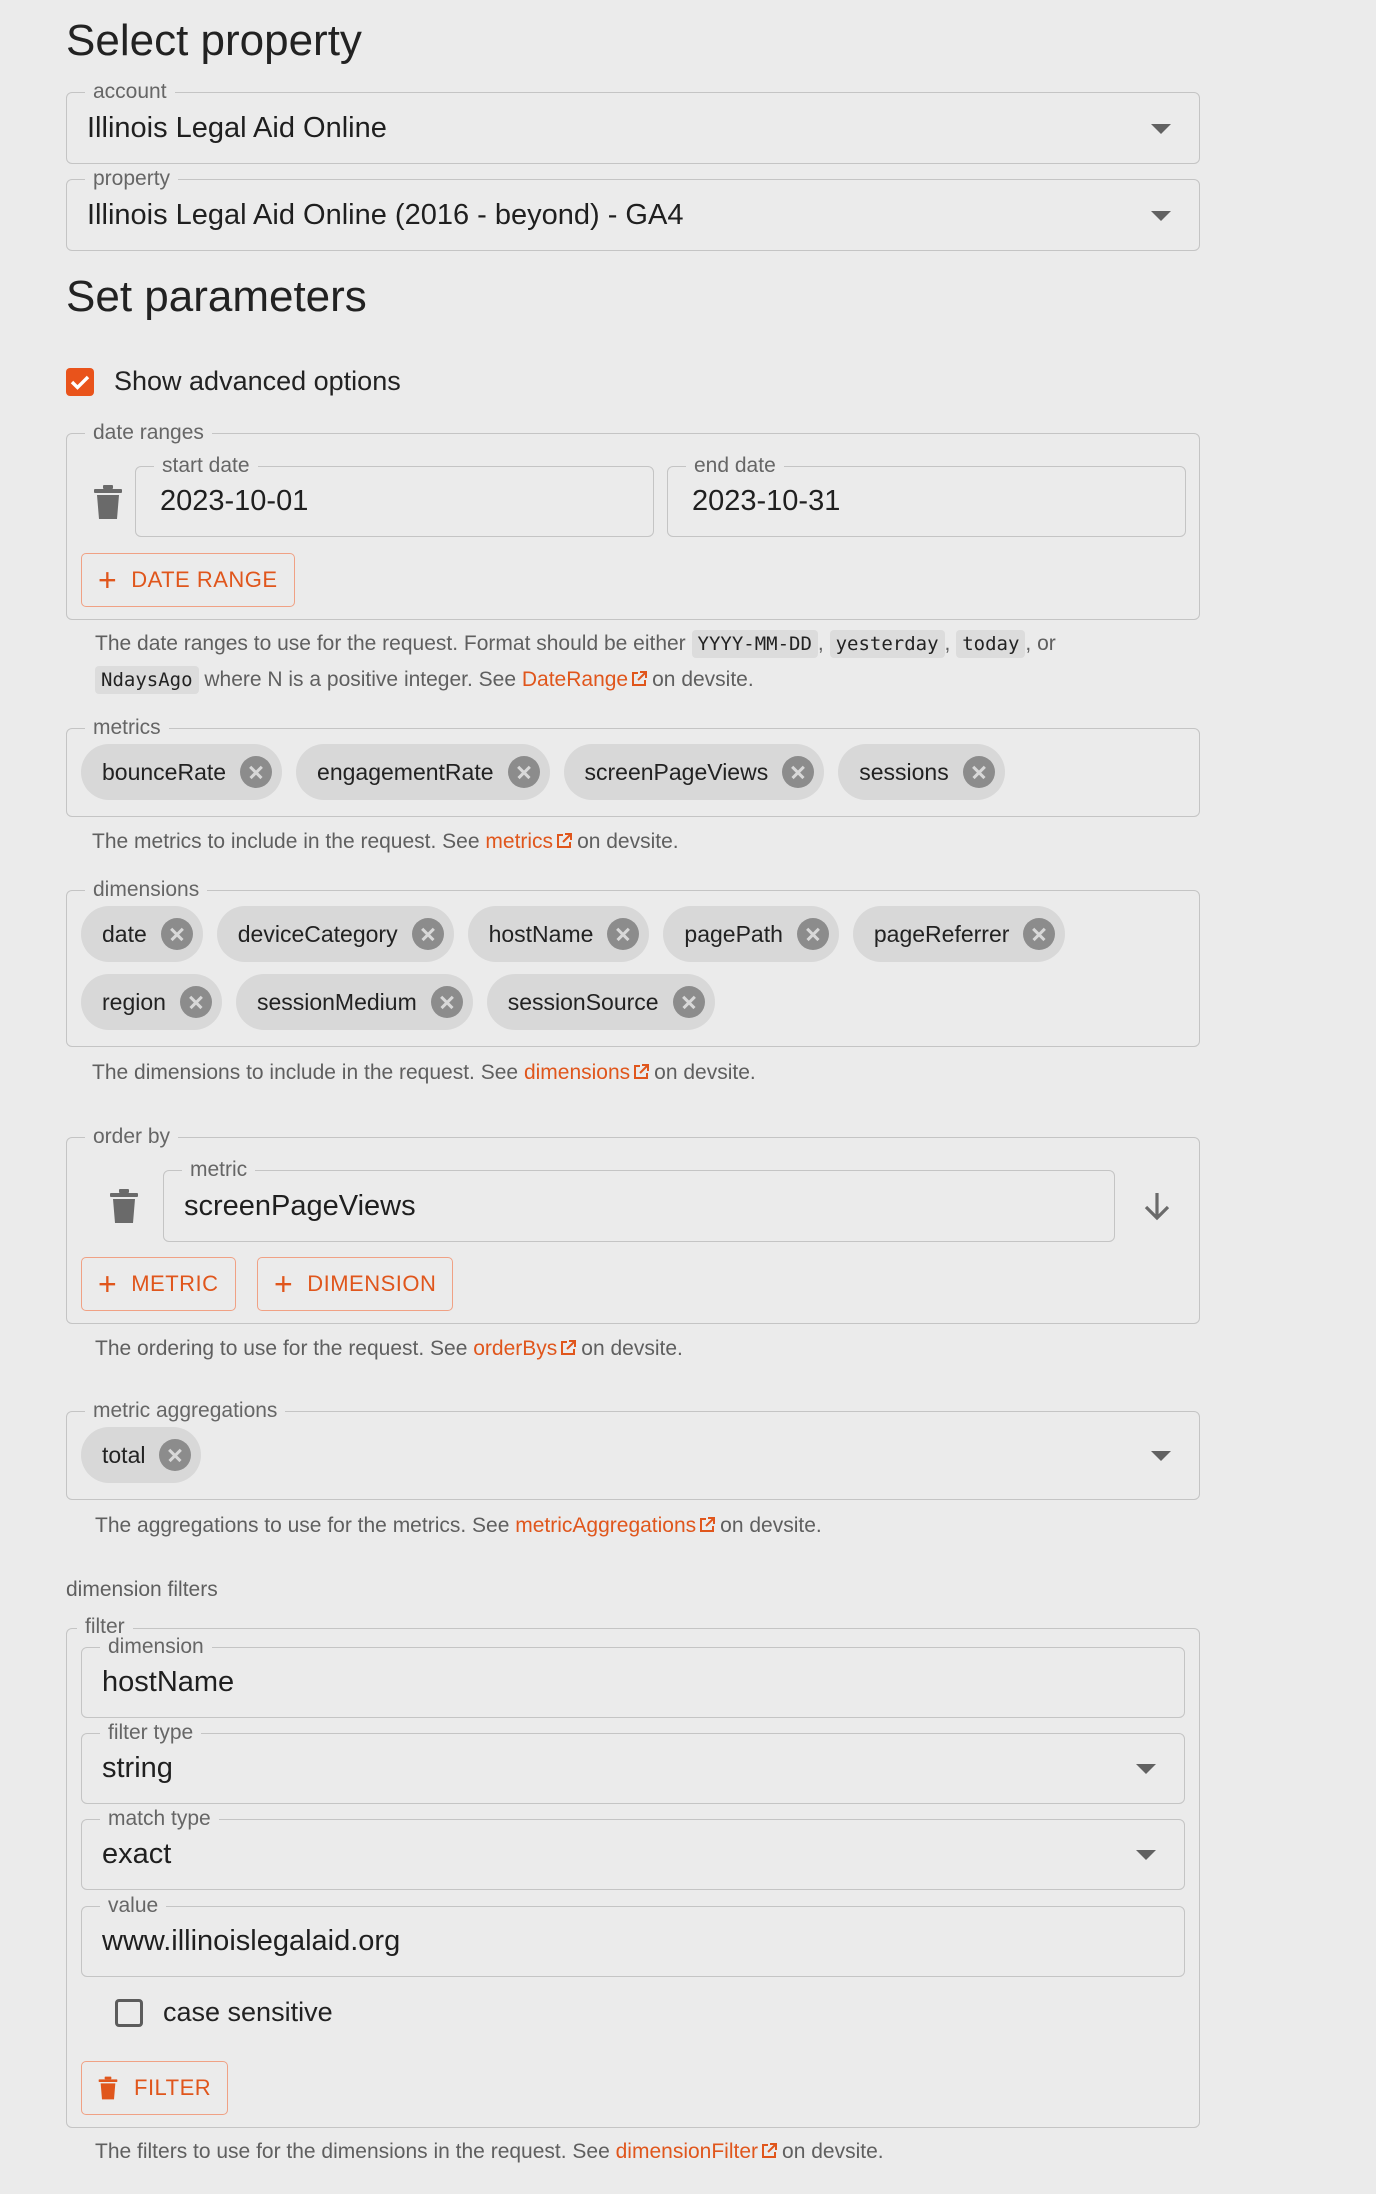  I want to click on chip-label: date, so click(124, 933).